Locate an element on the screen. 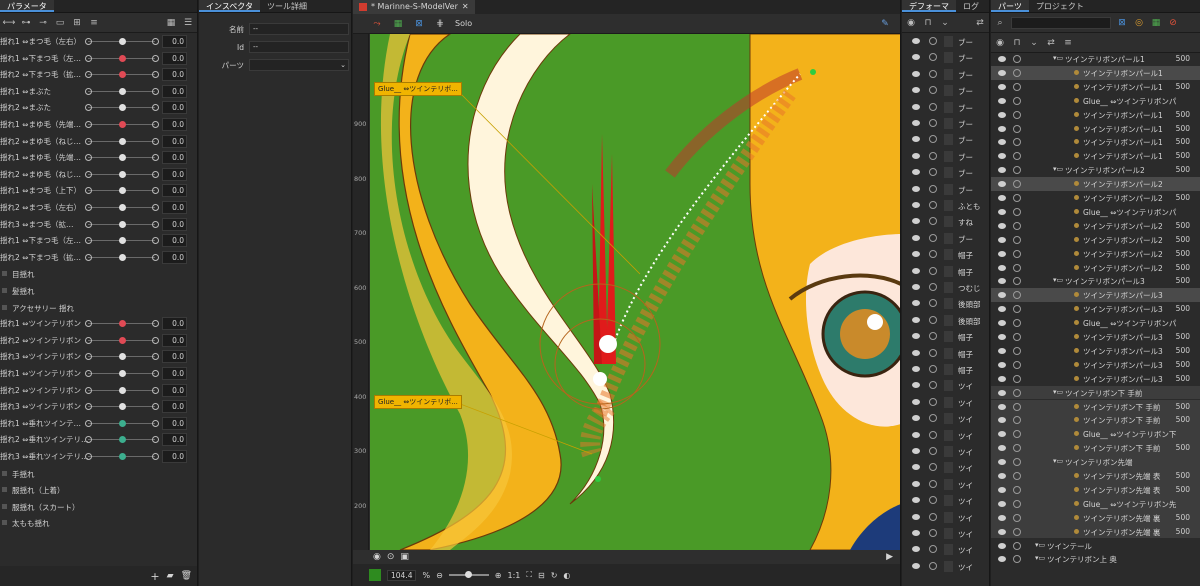  tab-parts: パーツ is located at coordinates (1010, 6).